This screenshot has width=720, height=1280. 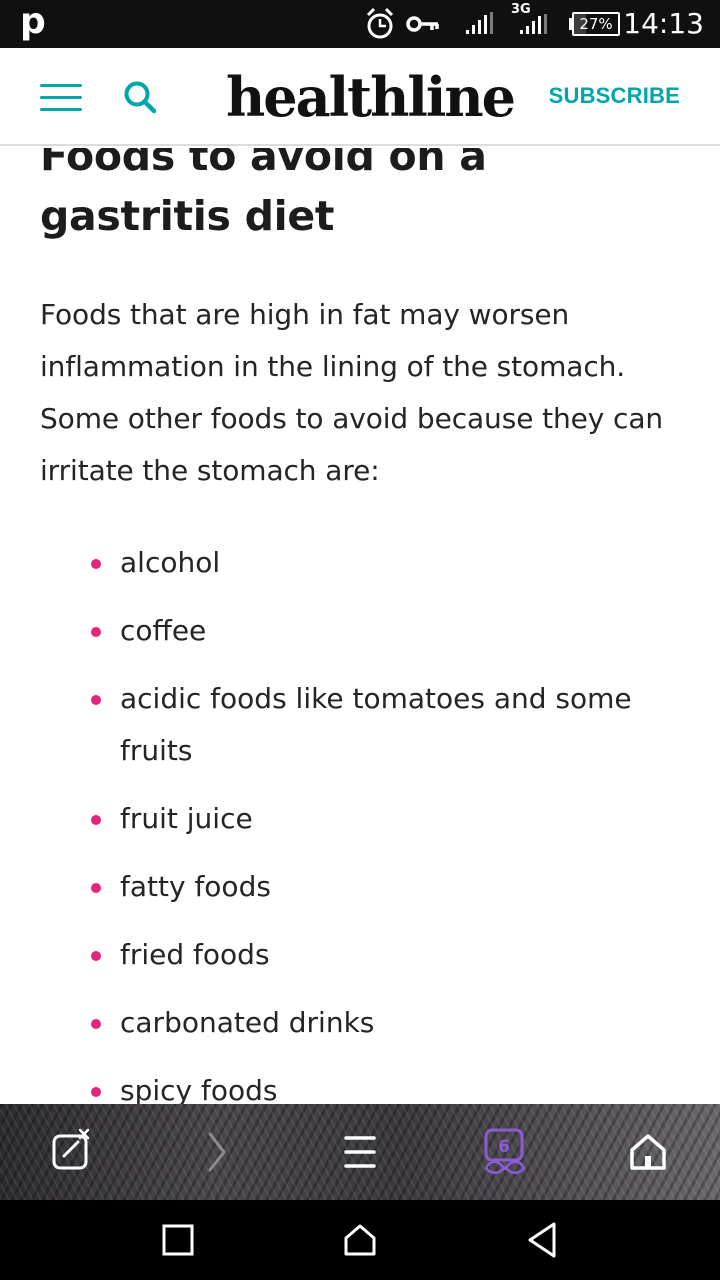 I want to click on browser-toolbar: 6, so click(x=360, y=1152).